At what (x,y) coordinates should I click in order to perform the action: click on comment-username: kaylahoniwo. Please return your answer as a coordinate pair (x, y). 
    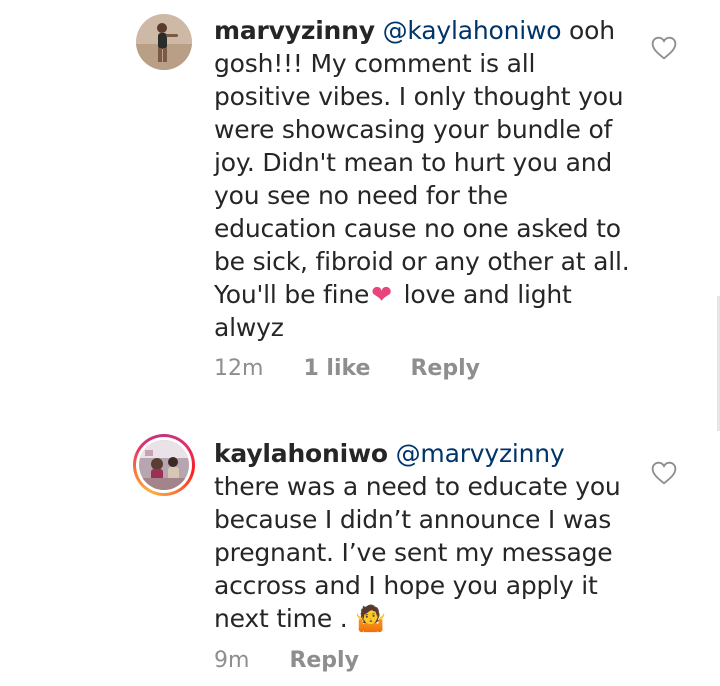
    Looking at the image, I should click on (301, 453).